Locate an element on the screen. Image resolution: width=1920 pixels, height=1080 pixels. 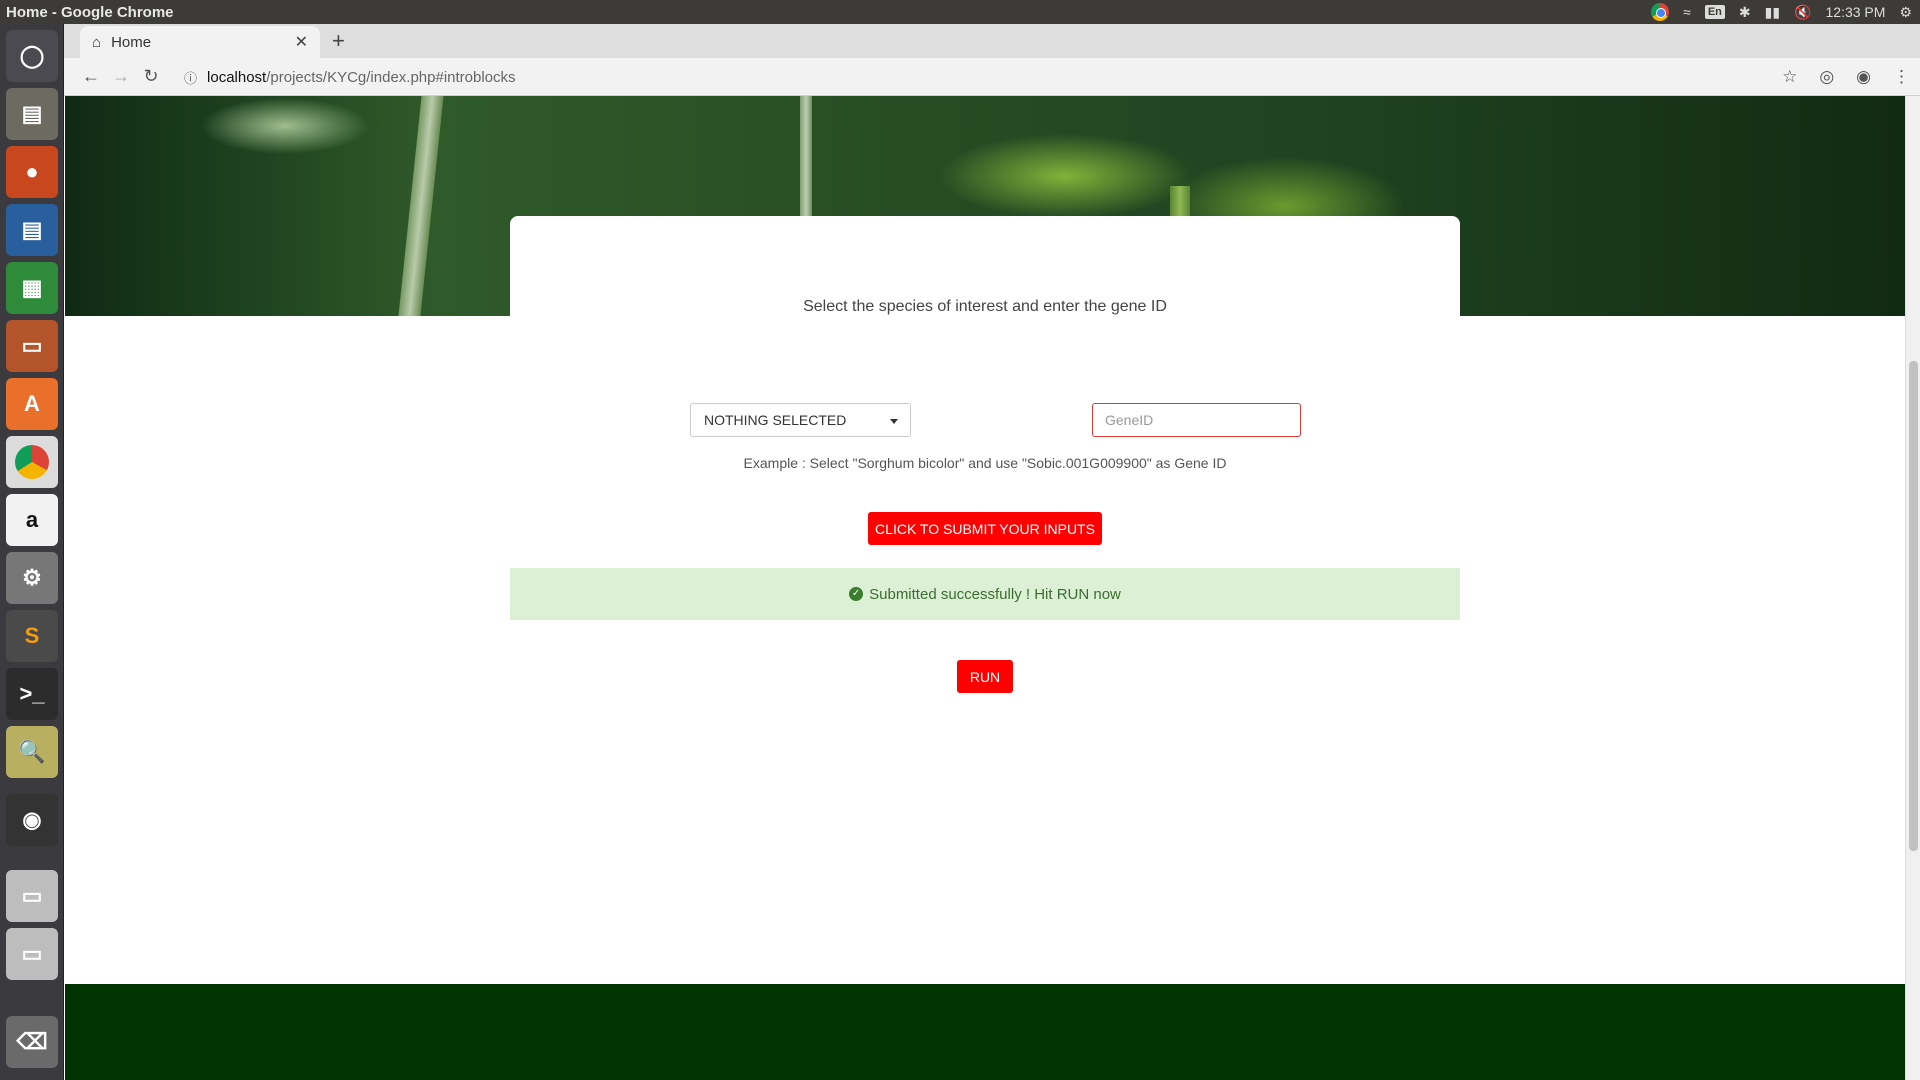
tab-strip: ⌂ Home ✕ + is located at coordinates (992, 41).